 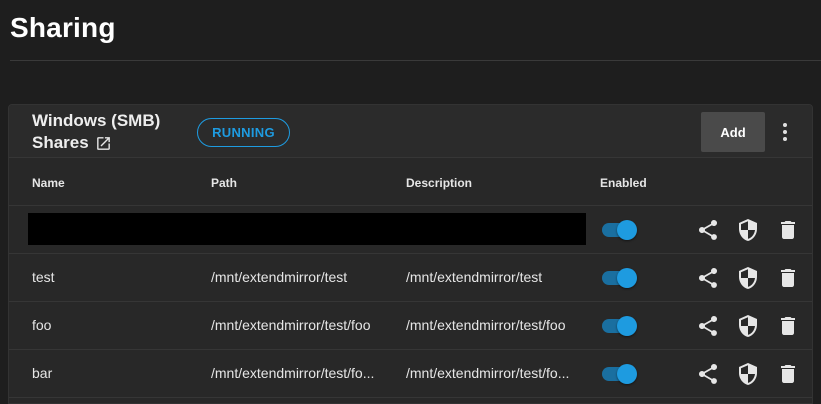 I want to click on card-title-line1: Windows (SMB), so click(x=96, y=120).